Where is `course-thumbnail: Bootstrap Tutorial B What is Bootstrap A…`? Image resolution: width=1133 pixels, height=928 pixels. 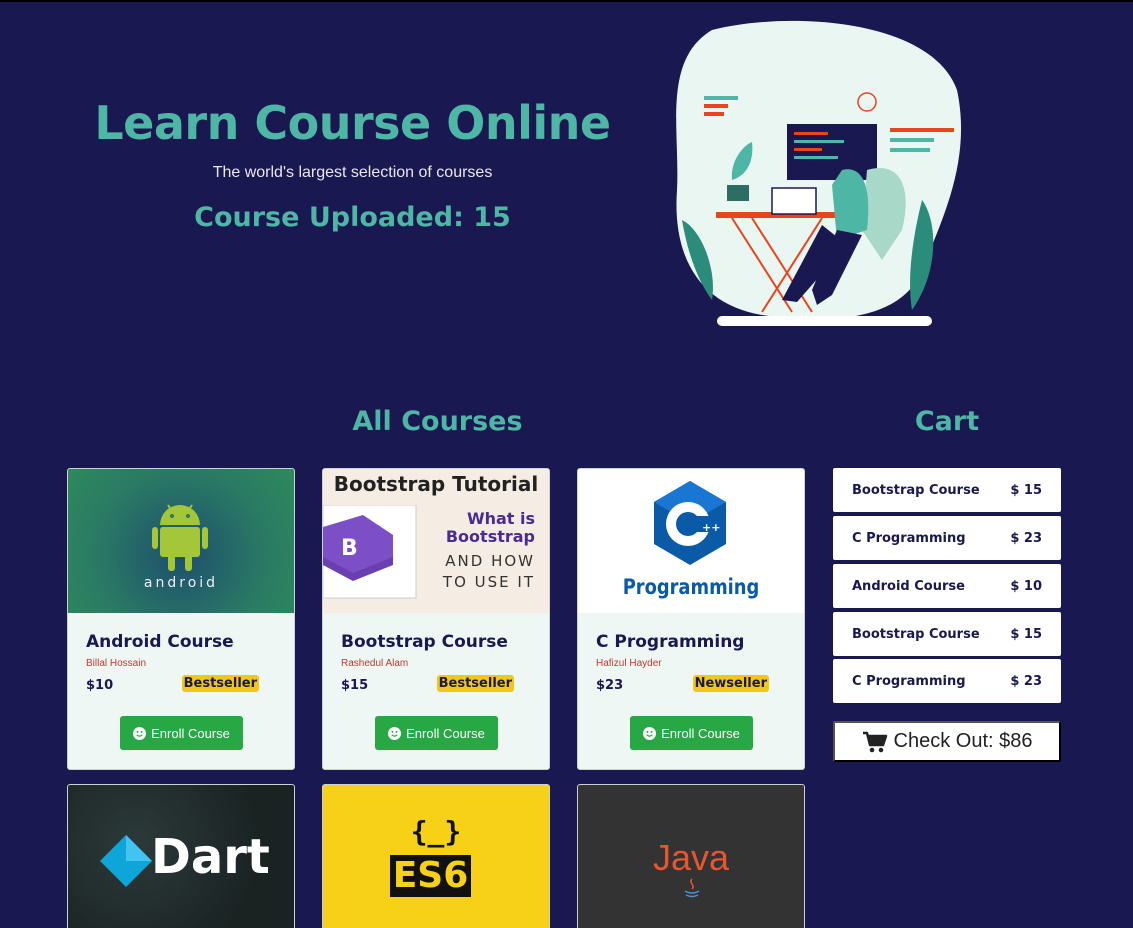
course-thumbnail: Bootstrap Tutorial B What is Bootstrap A… is located at coordinates (436, 541).